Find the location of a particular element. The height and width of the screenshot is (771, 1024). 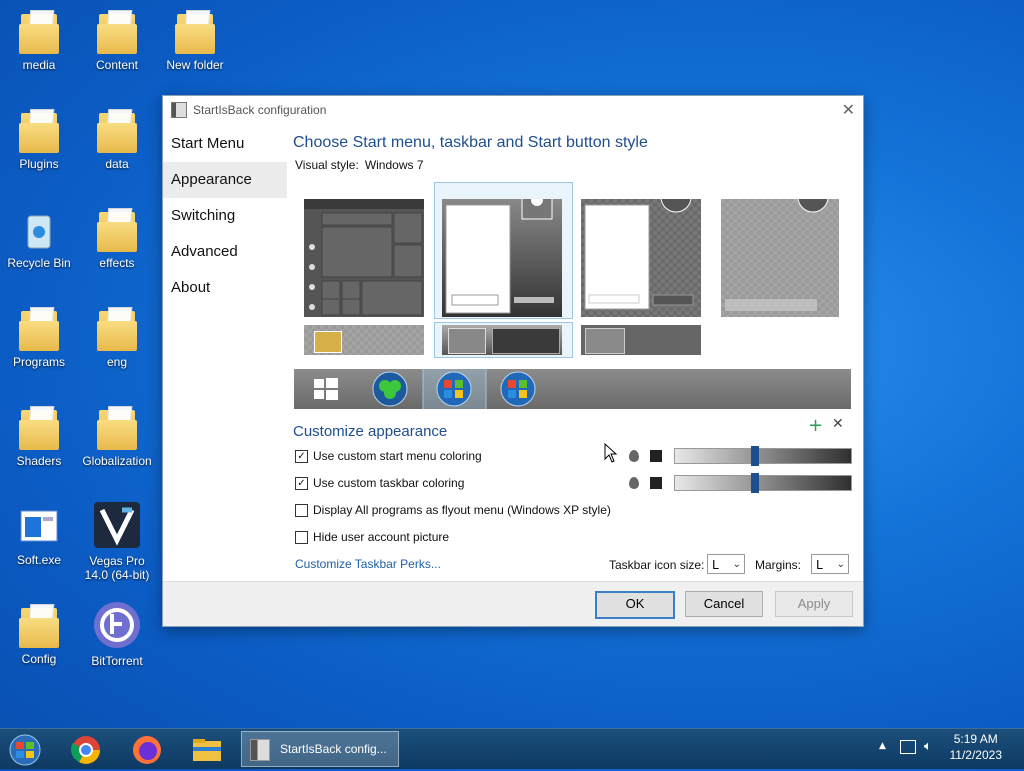

desktop-icon-label: eng is located at coordinates (117, 362).